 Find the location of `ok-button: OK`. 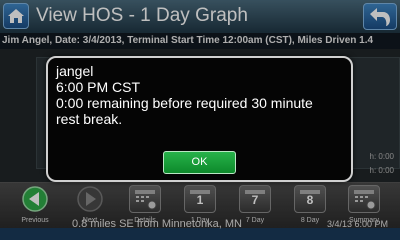

ok-button: OK is located at coordinates (199, 162).